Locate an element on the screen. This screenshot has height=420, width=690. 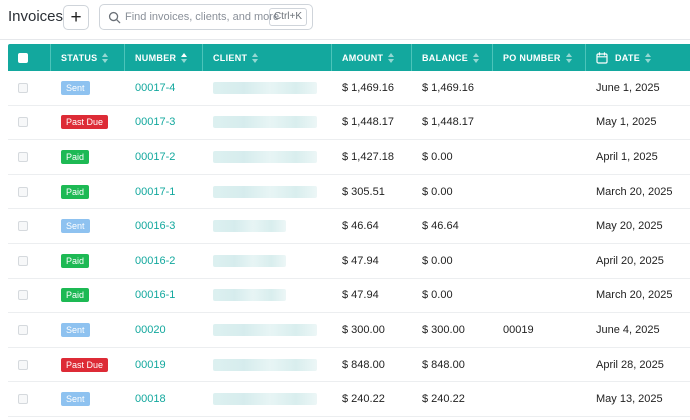
invoice-number-link: 00017-1 is located at coordinates (155, 192).